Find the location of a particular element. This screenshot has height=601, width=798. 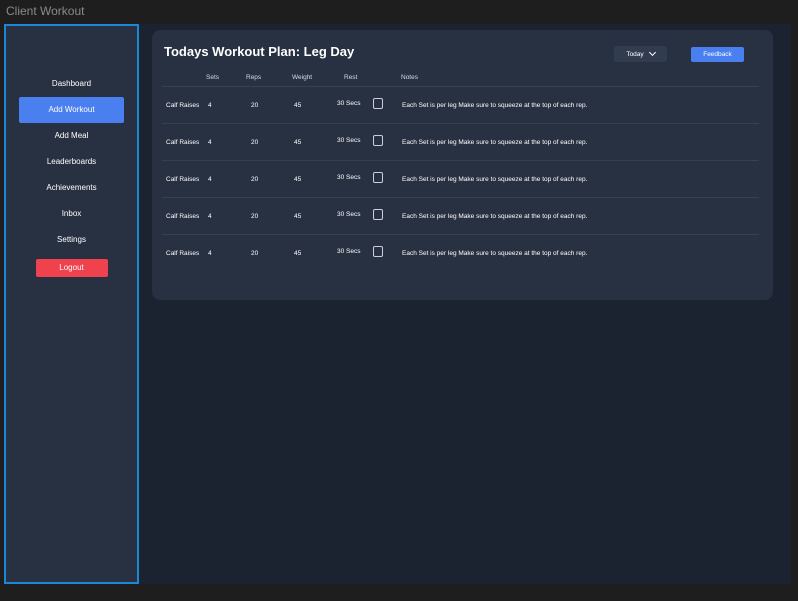

sidebar-item-dashboard: Dashboard is located at coordinates (71, 84).